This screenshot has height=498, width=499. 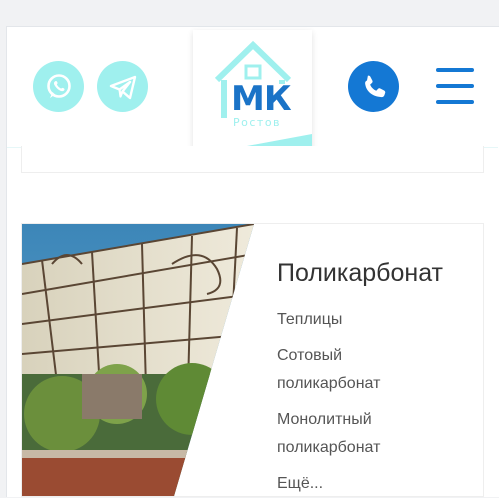 I want to click on previous-card-bottom, so click(x=252, y=159).